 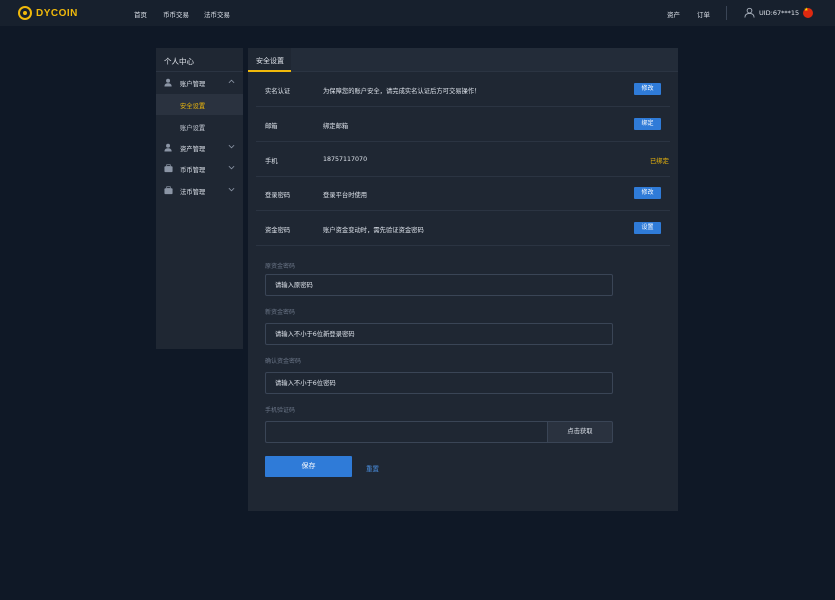 I want to click on china-flag-icon, so click(x=808, y=12).